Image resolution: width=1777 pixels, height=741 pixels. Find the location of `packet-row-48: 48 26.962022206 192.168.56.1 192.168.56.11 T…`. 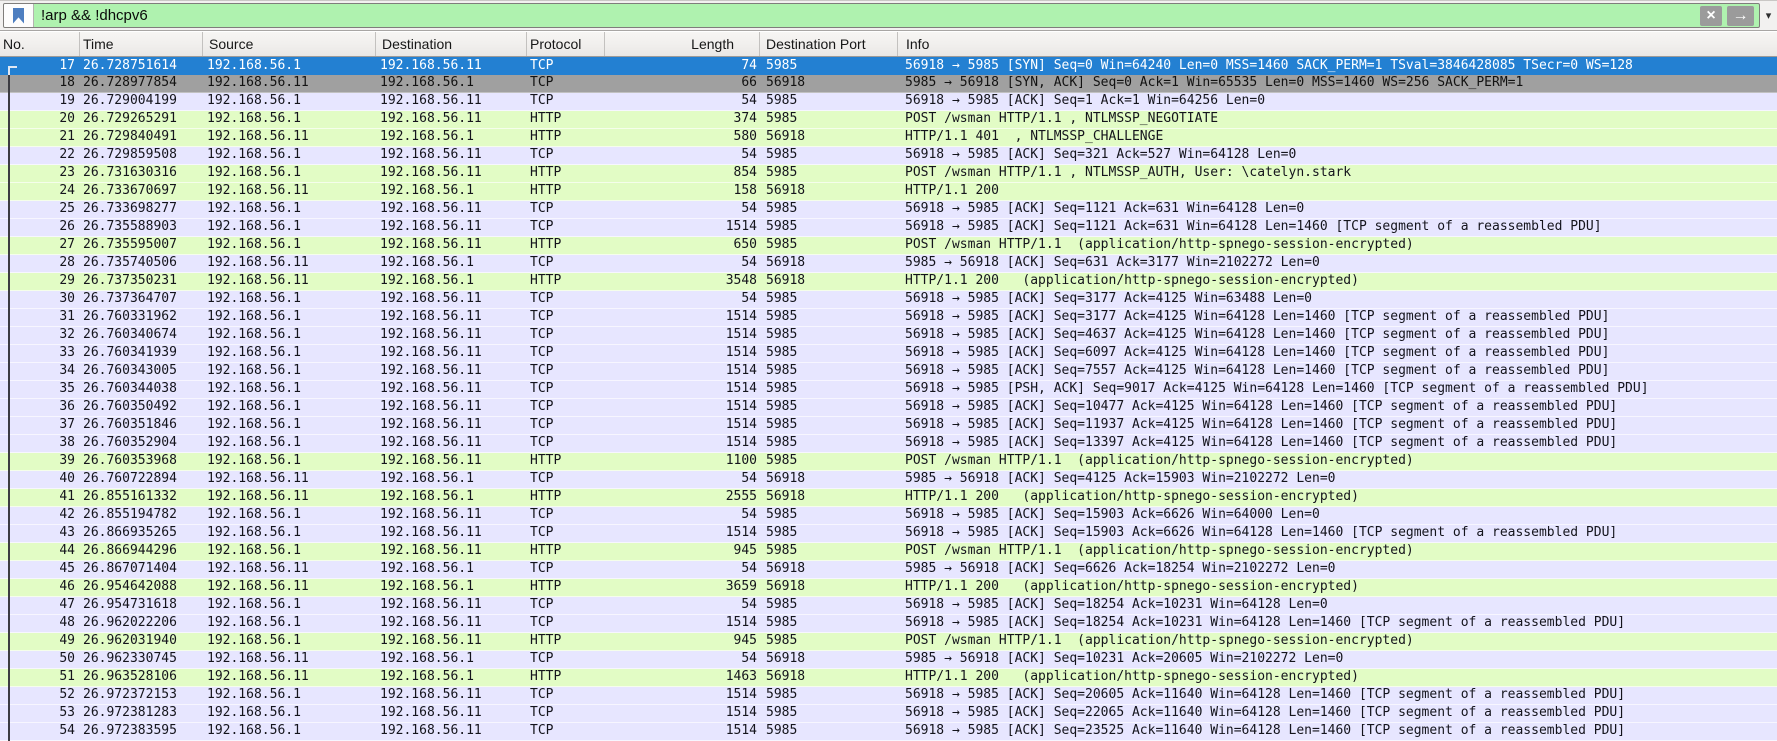

packet-row-48: 48 26.962022206 192.168.56.1 192.168.56.11 T… is located at coordinates (888, 624).